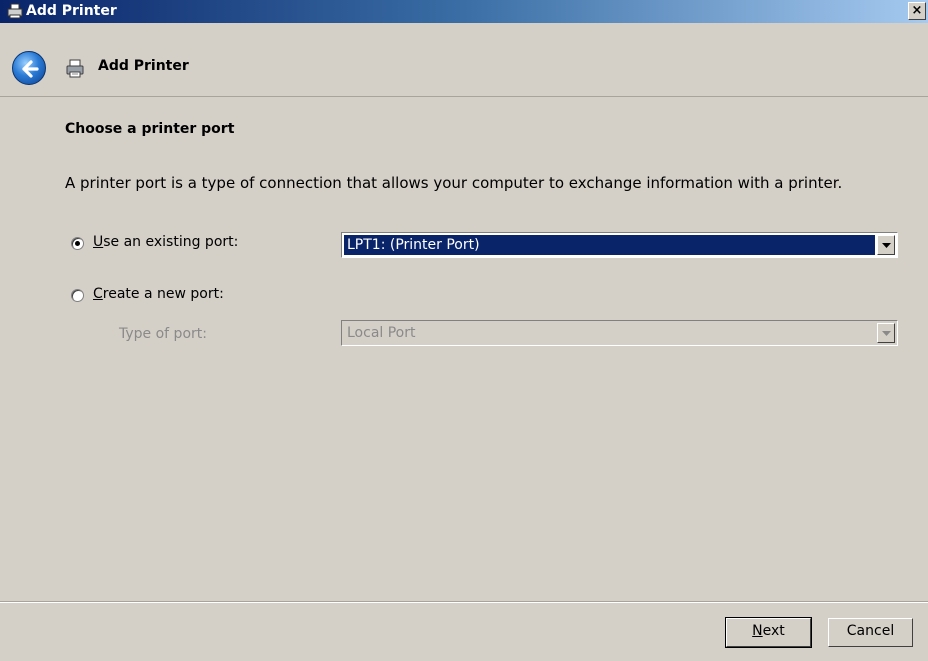  I want to click on existing-port-radio, so click(77, 243).